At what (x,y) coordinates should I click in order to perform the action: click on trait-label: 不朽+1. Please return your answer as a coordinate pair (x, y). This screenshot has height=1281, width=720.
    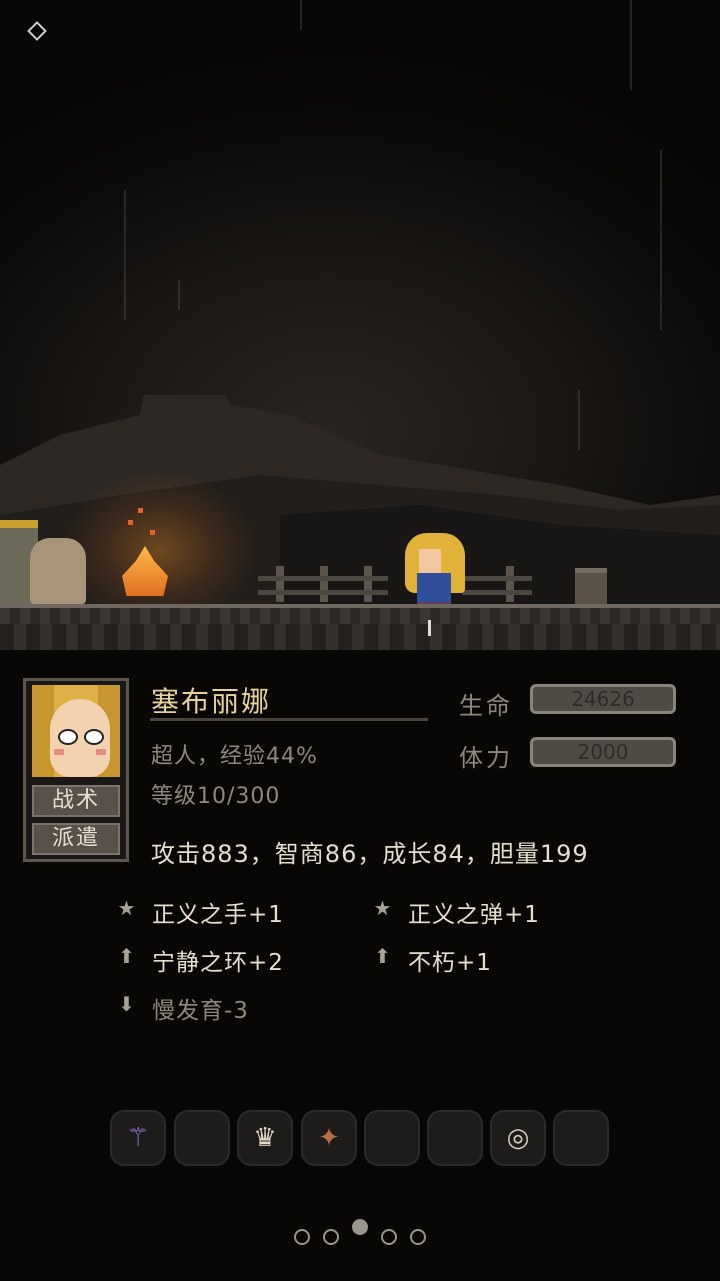
    Looking at the image, I should click on (450, 963).